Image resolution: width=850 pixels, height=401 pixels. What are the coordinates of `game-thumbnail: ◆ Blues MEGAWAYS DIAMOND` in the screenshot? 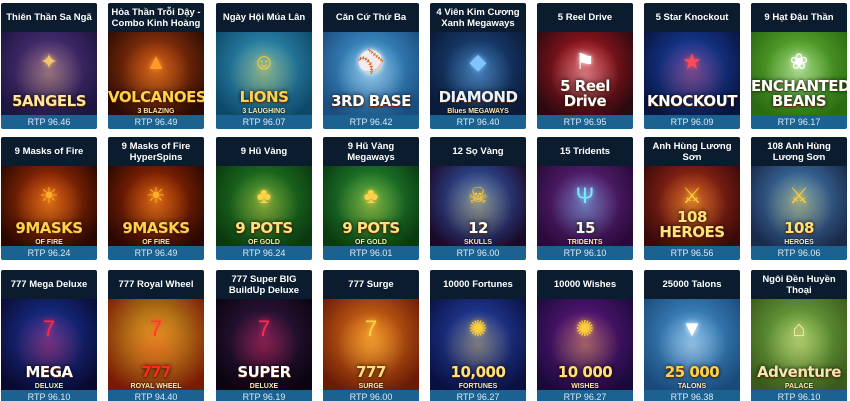 It's located at (478, 73).